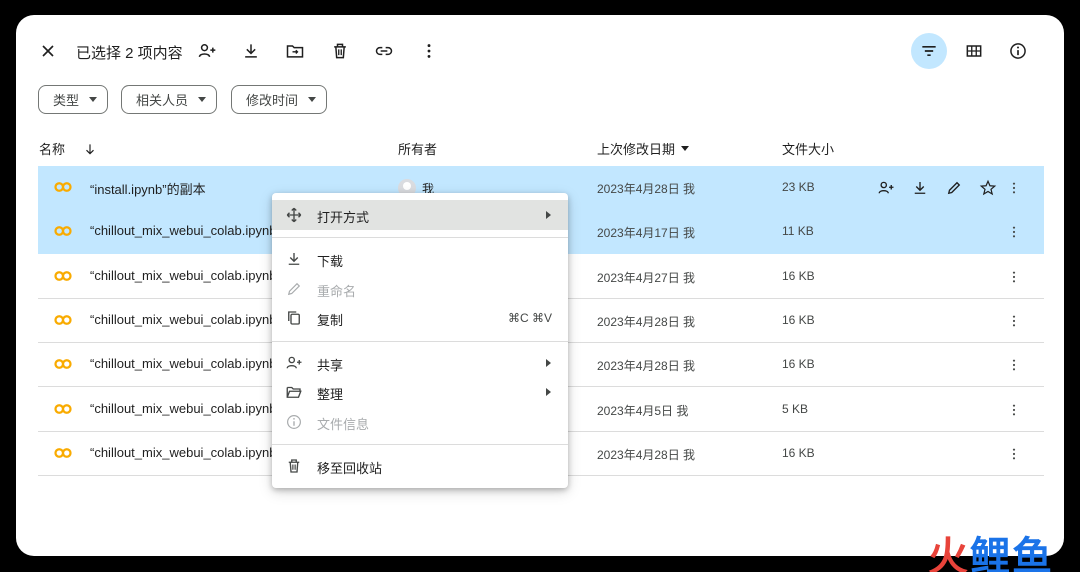 Image resolution: width=1080 pixels, height=572 pixels. What do you see at coordinates (808, 148) in the screenshot?
I see `column-header-size: 文件大小` at bounding box center [808, 148].